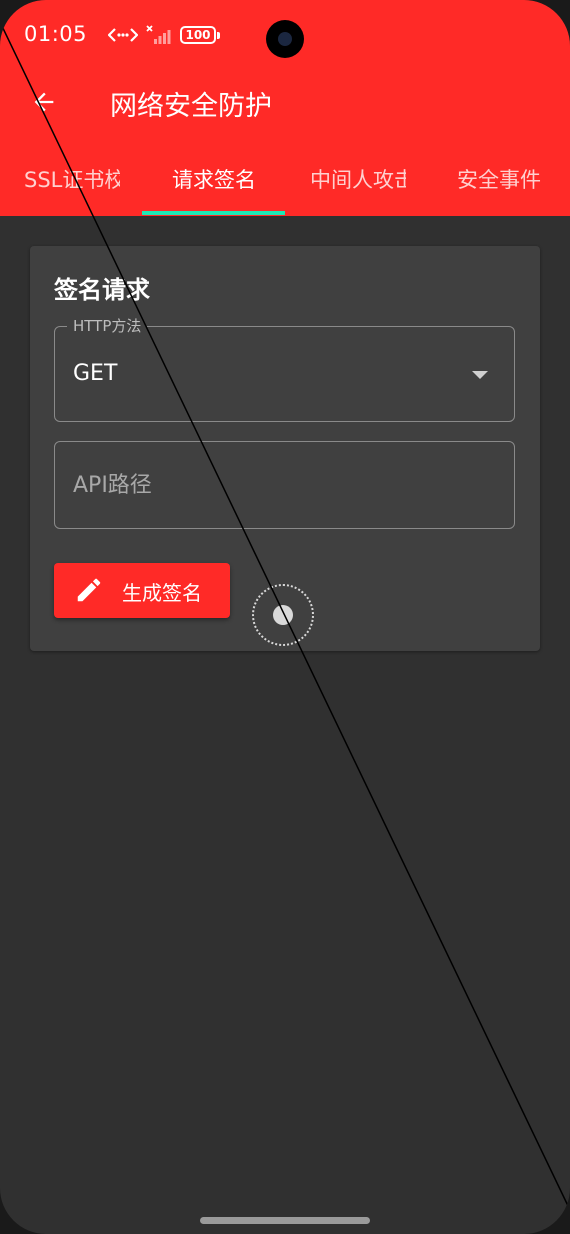 This screenshot has width=570, height=1234. What do you see at coordinates (358, 179) in the screenshot?
I see `tab-mitm-attack: 中间人攻击` at bounding box center [358, 179].